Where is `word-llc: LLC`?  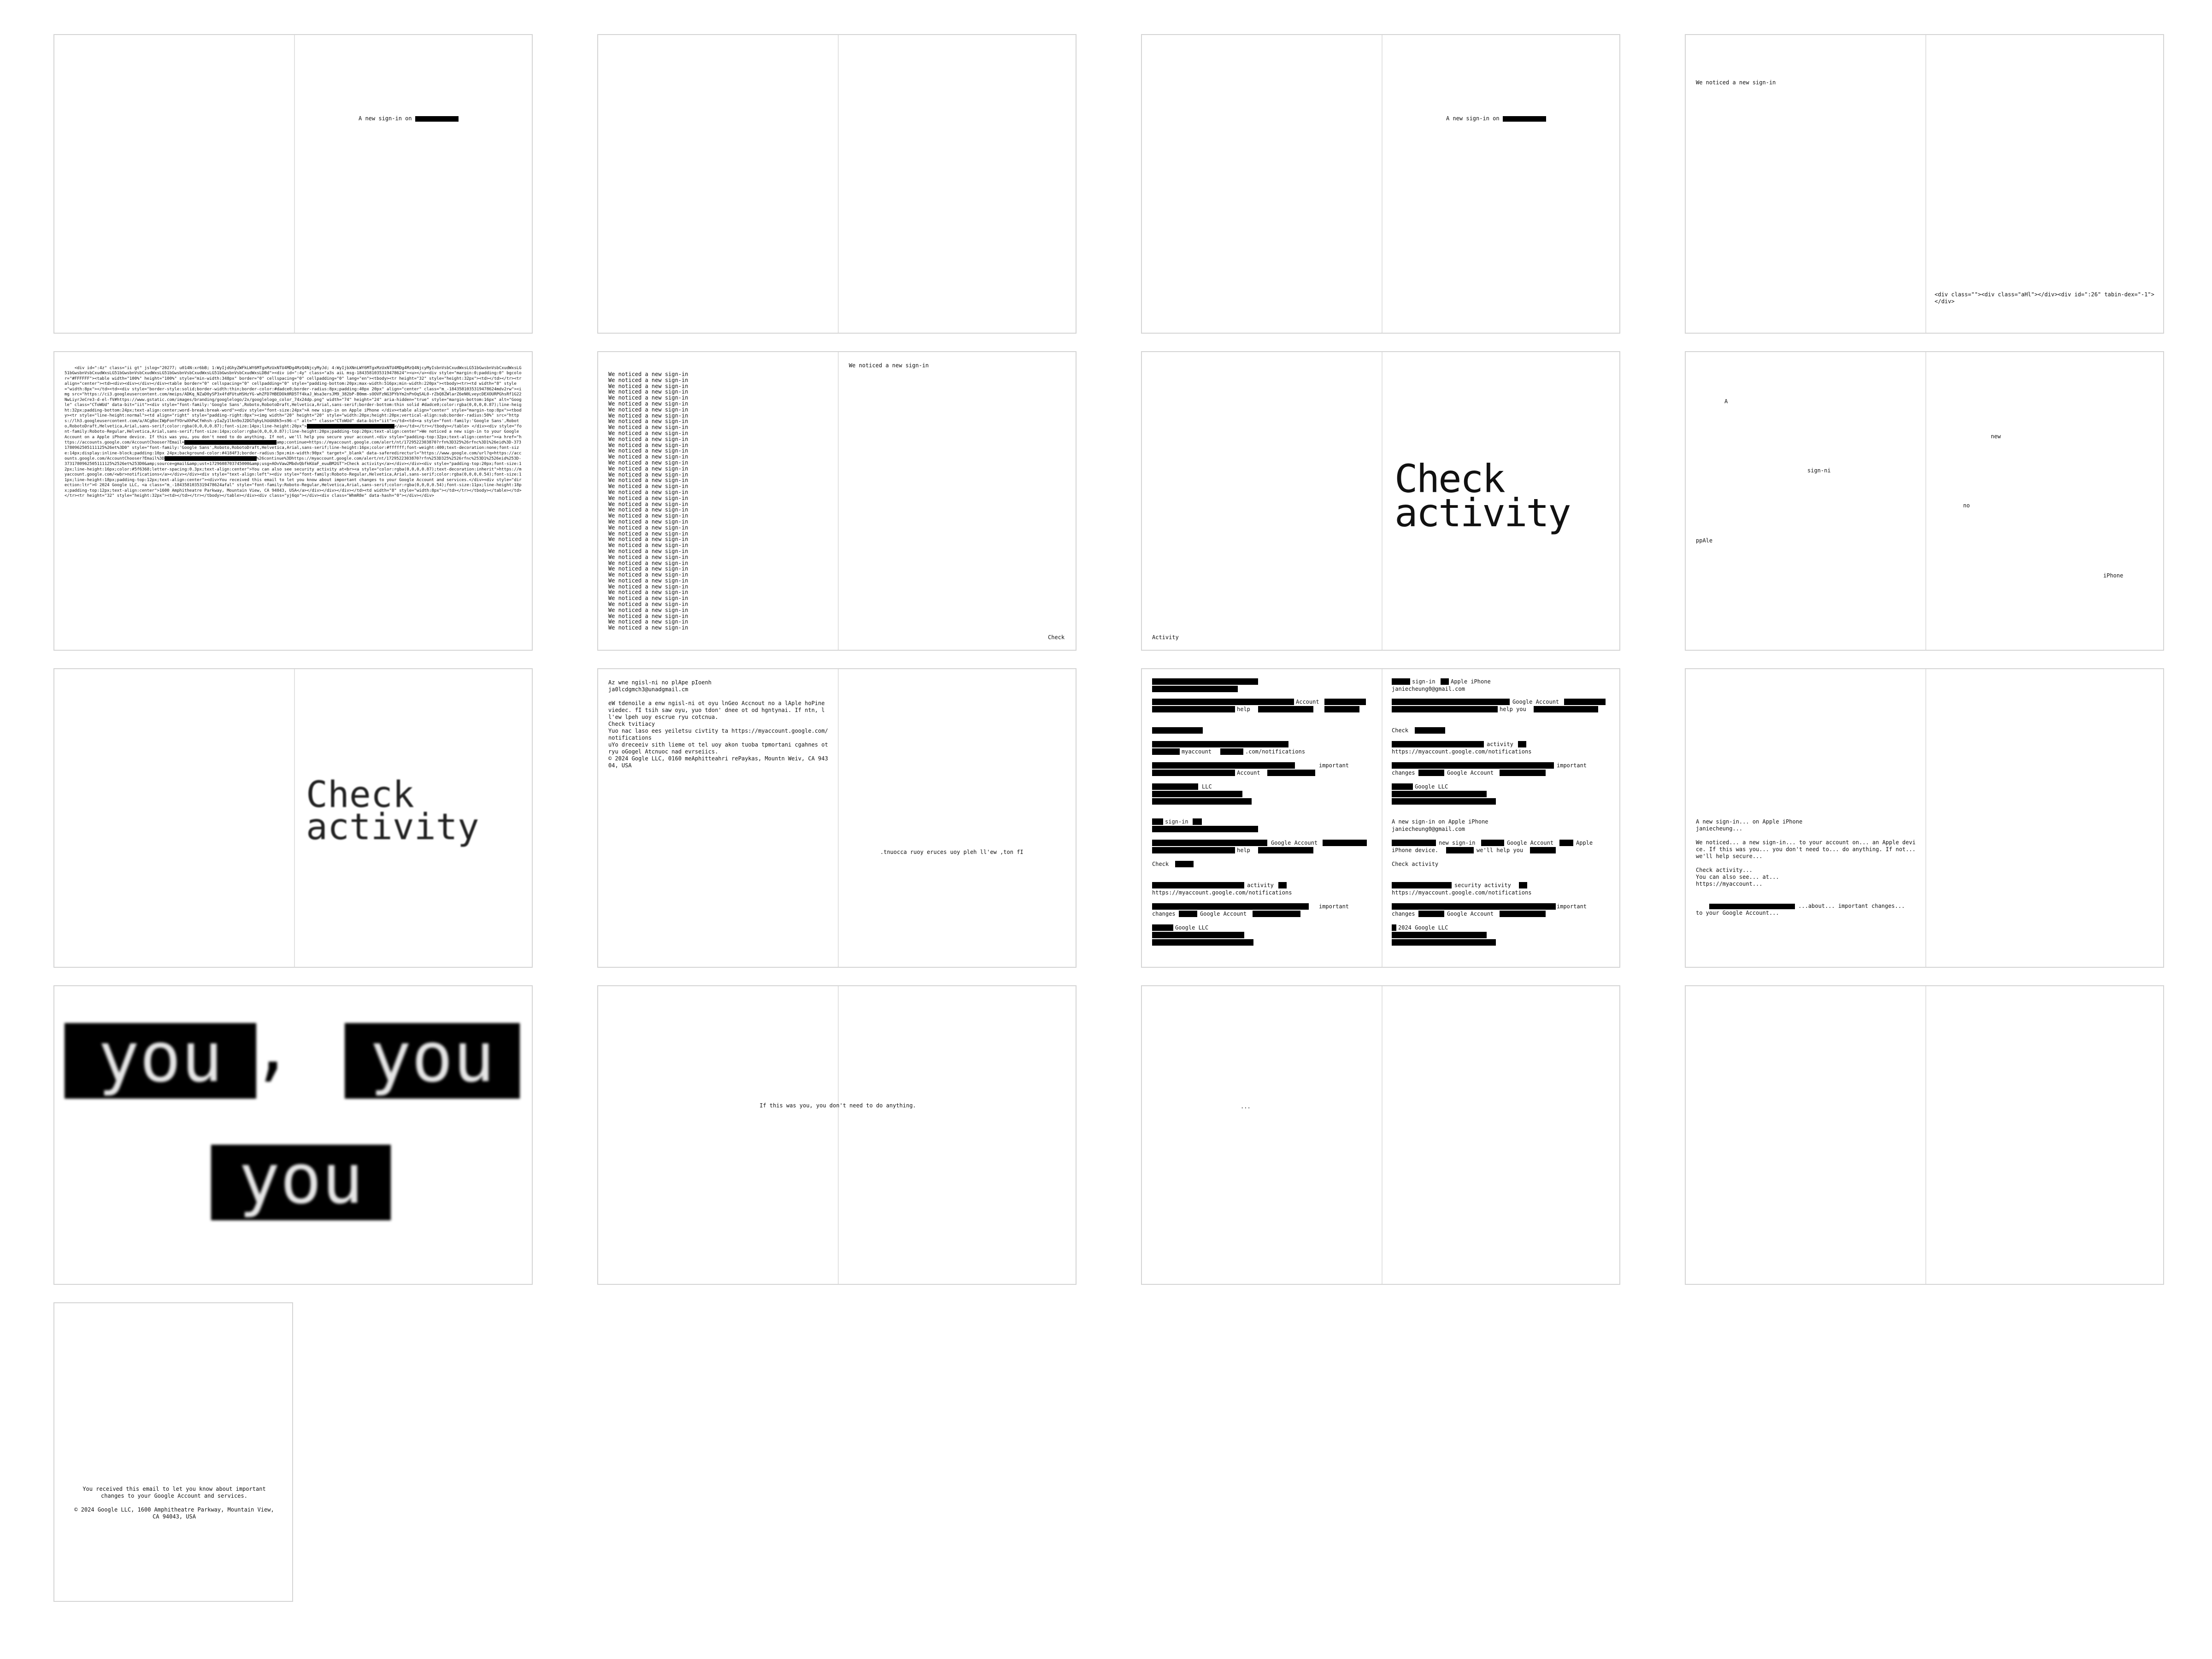 word-llc: LLC is located at coordinates (1207, 786).